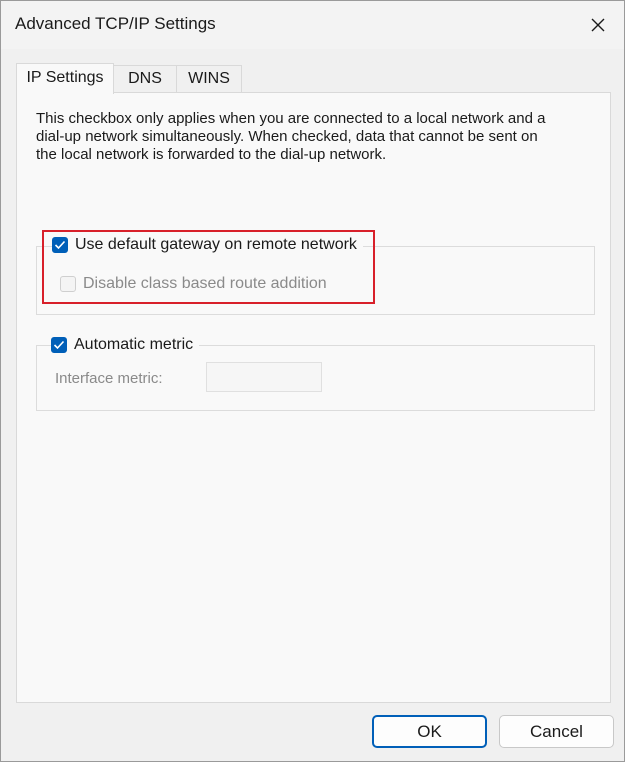 Image resolution: width=625 pixels, height=762 pixels. I want to click on close-icon, so click(598, 25).